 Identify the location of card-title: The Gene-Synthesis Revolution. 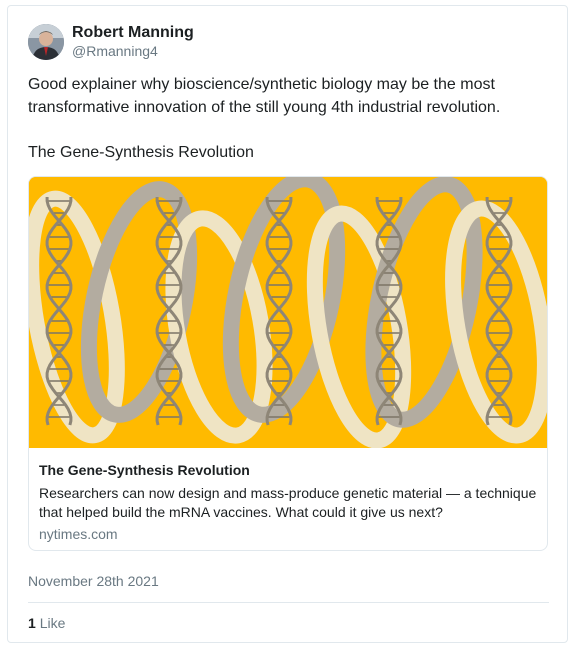
(144, 470).